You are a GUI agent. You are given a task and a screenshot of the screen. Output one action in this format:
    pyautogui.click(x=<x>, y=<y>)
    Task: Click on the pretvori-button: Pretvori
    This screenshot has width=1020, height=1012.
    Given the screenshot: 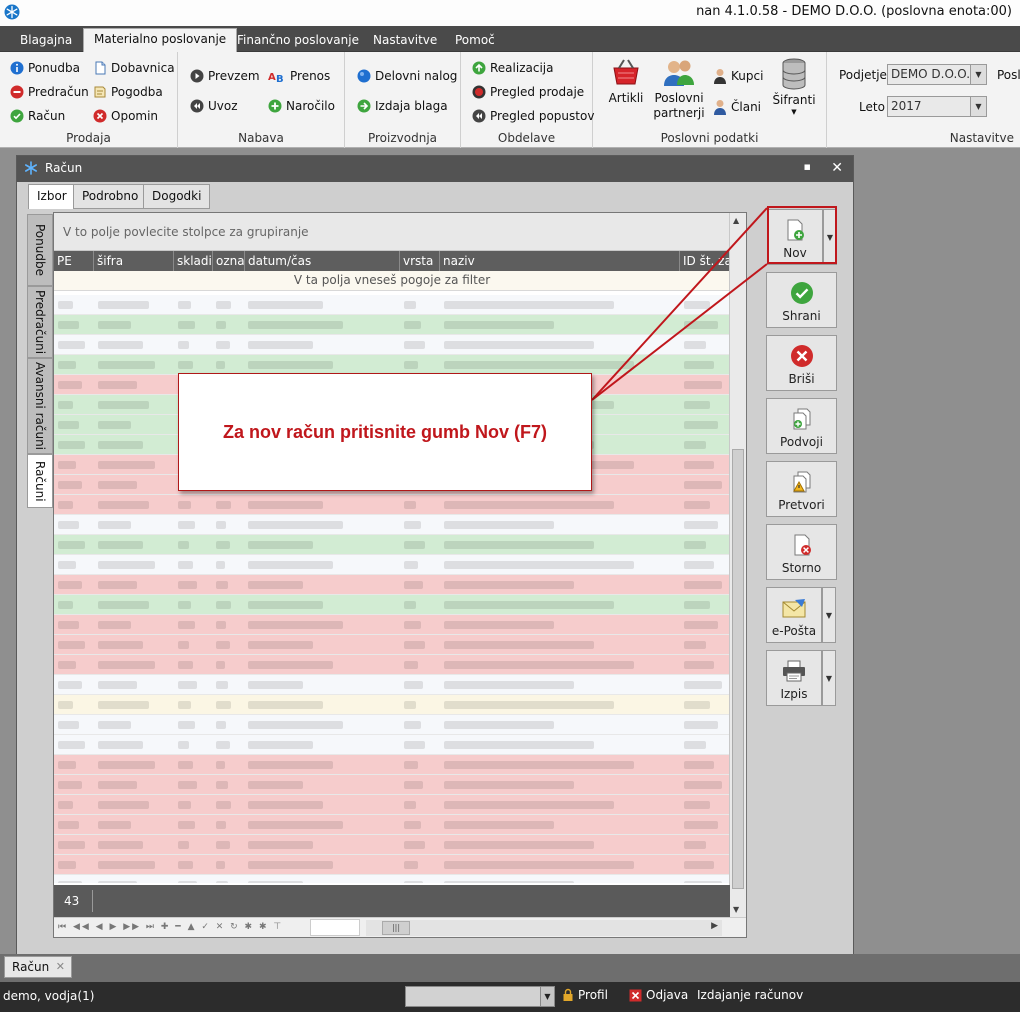 What is the action you would take?
    pyautogui.click(x=801, y=489)
    